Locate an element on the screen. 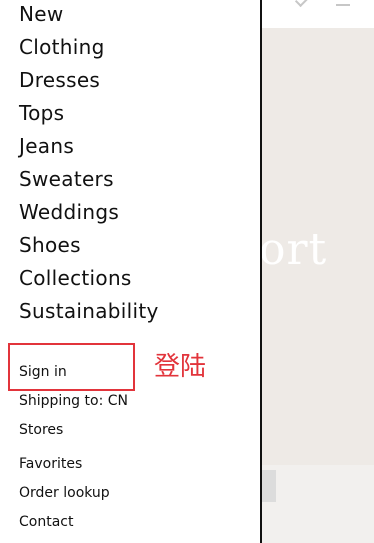  nav-item-jeans: Jeans is located at coordinates (46, 146).